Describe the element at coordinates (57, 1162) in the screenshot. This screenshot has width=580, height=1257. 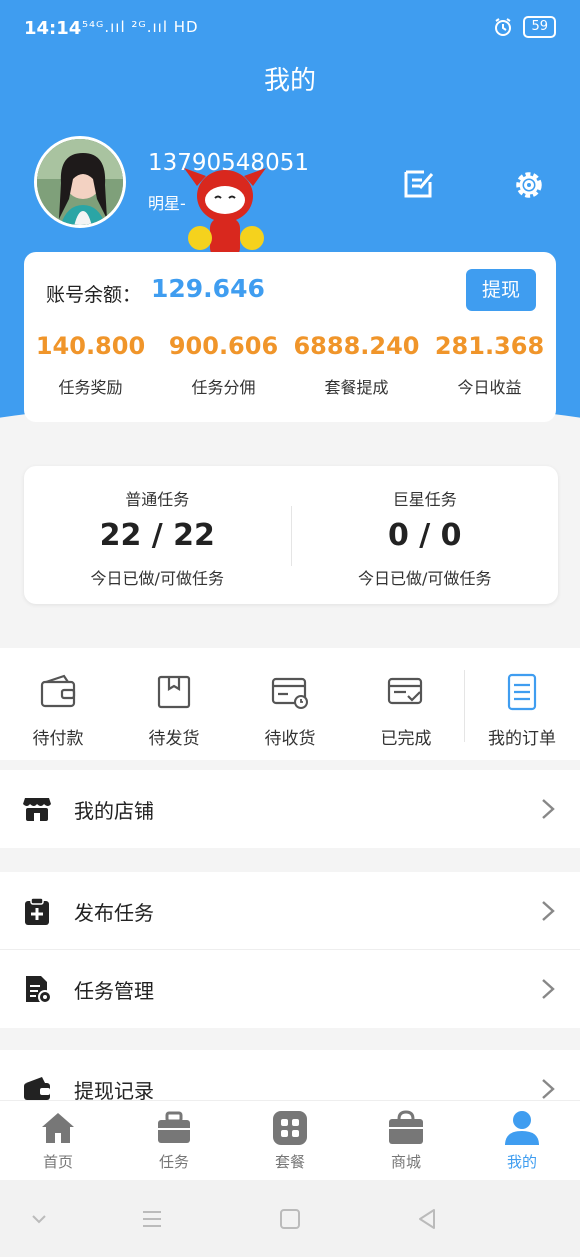
I see `tab-label: 首页` at that location.